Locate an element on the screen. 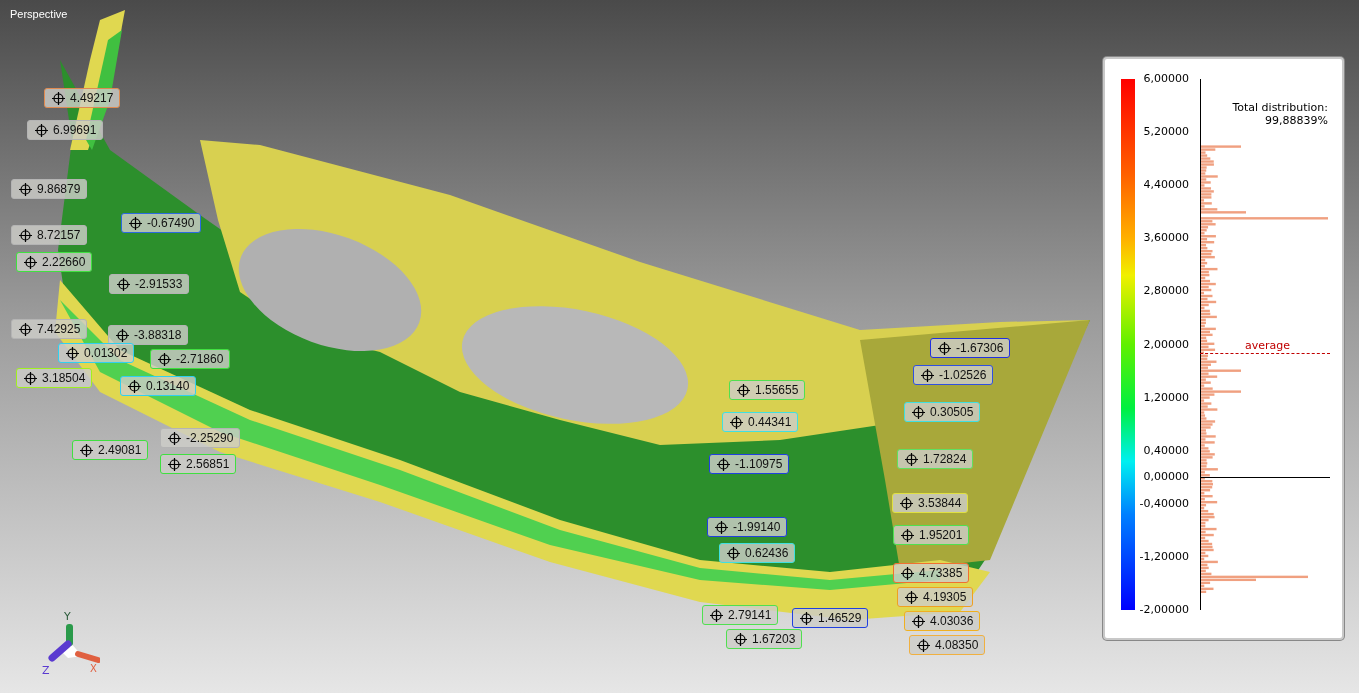  measurement-tag: 8.72157 is located at coordinates (49, 235).